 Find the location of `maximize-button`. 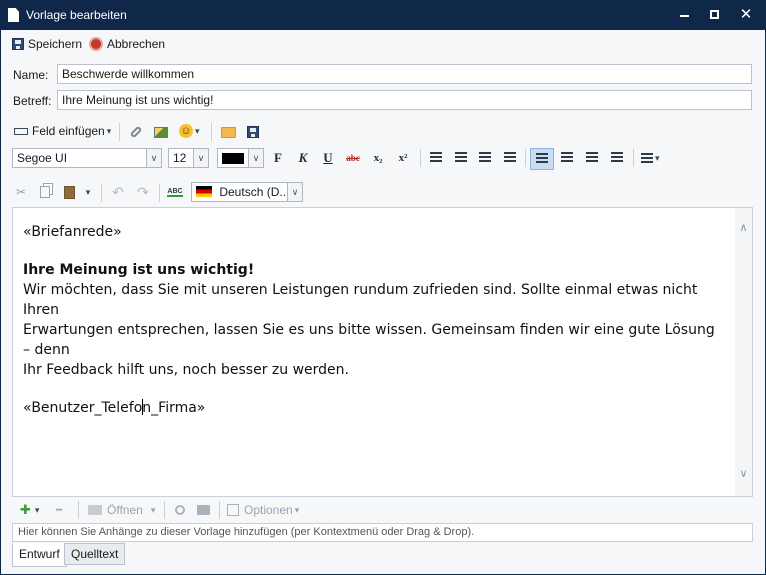

maximize-button is located at coordinates (715, 15).